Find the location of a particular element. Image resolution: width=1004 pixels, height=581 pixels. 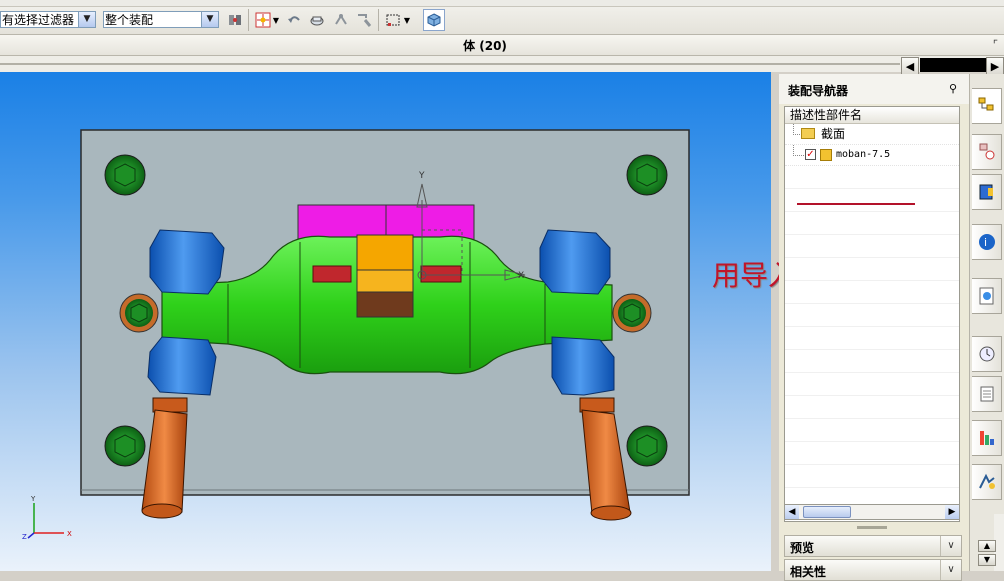

svg-text: i is located at coordinates (985, 242).